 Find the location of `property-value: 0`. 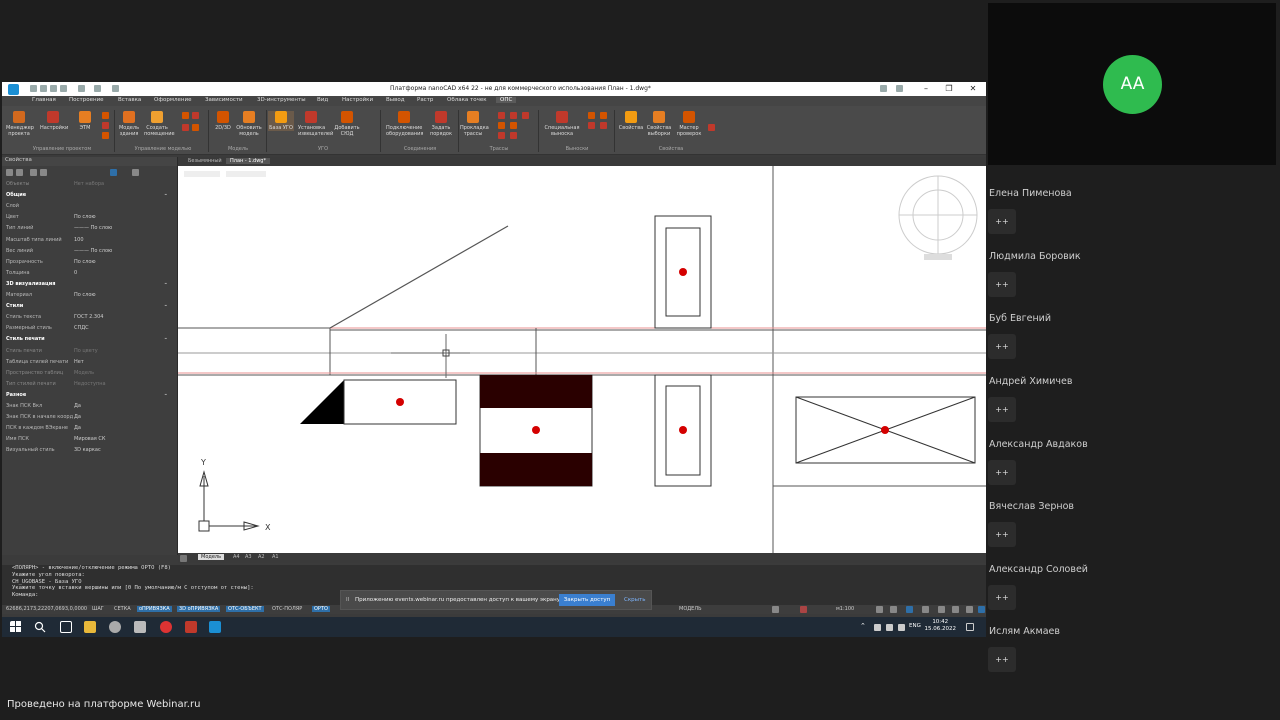

property-value: 0 is located at coordinates (75, 273).